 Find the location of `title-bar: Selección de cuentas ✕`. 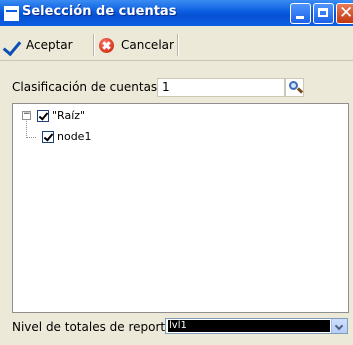

title-bar: Selección de cuentas ✕ is located at coordinates (176, 13).